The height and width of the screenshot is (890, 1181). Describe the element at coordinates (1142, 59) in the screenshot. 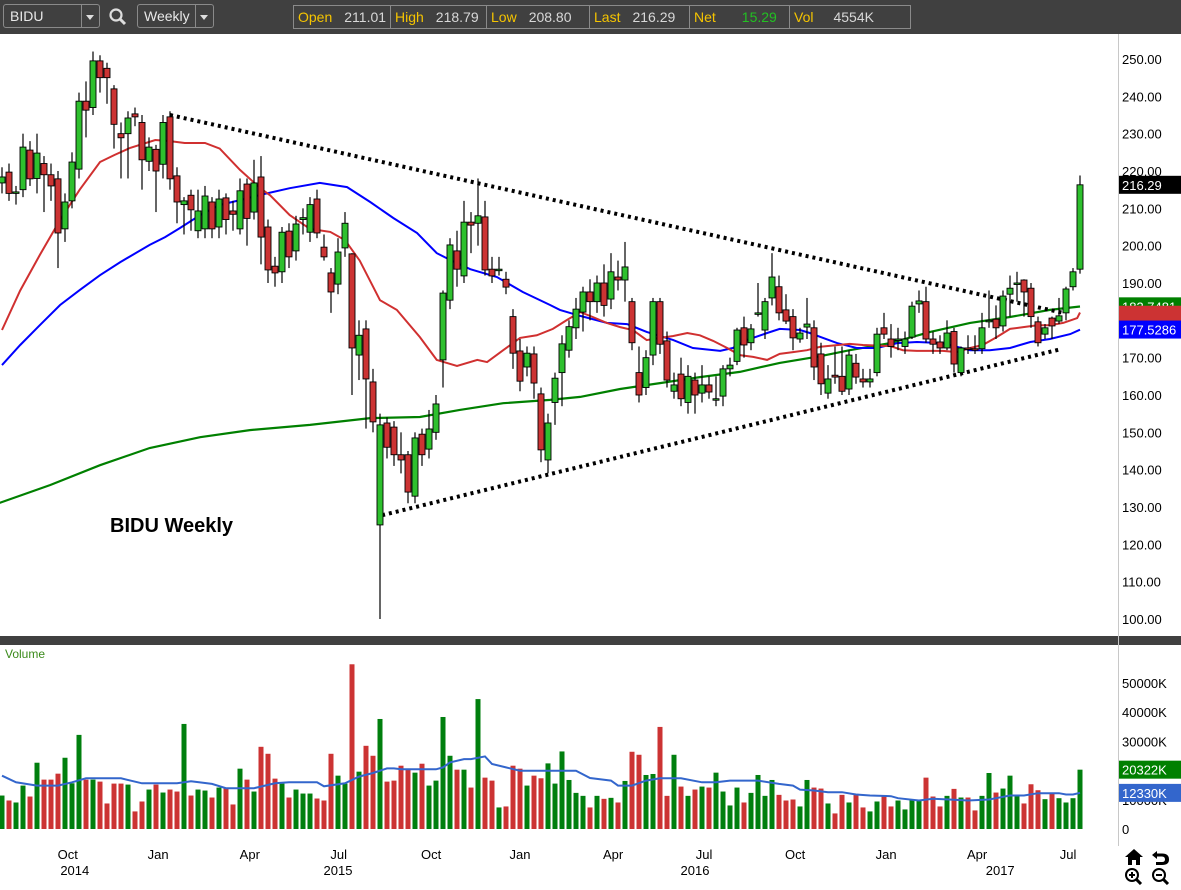

I see `price-tick-label: 250.00` at that location.